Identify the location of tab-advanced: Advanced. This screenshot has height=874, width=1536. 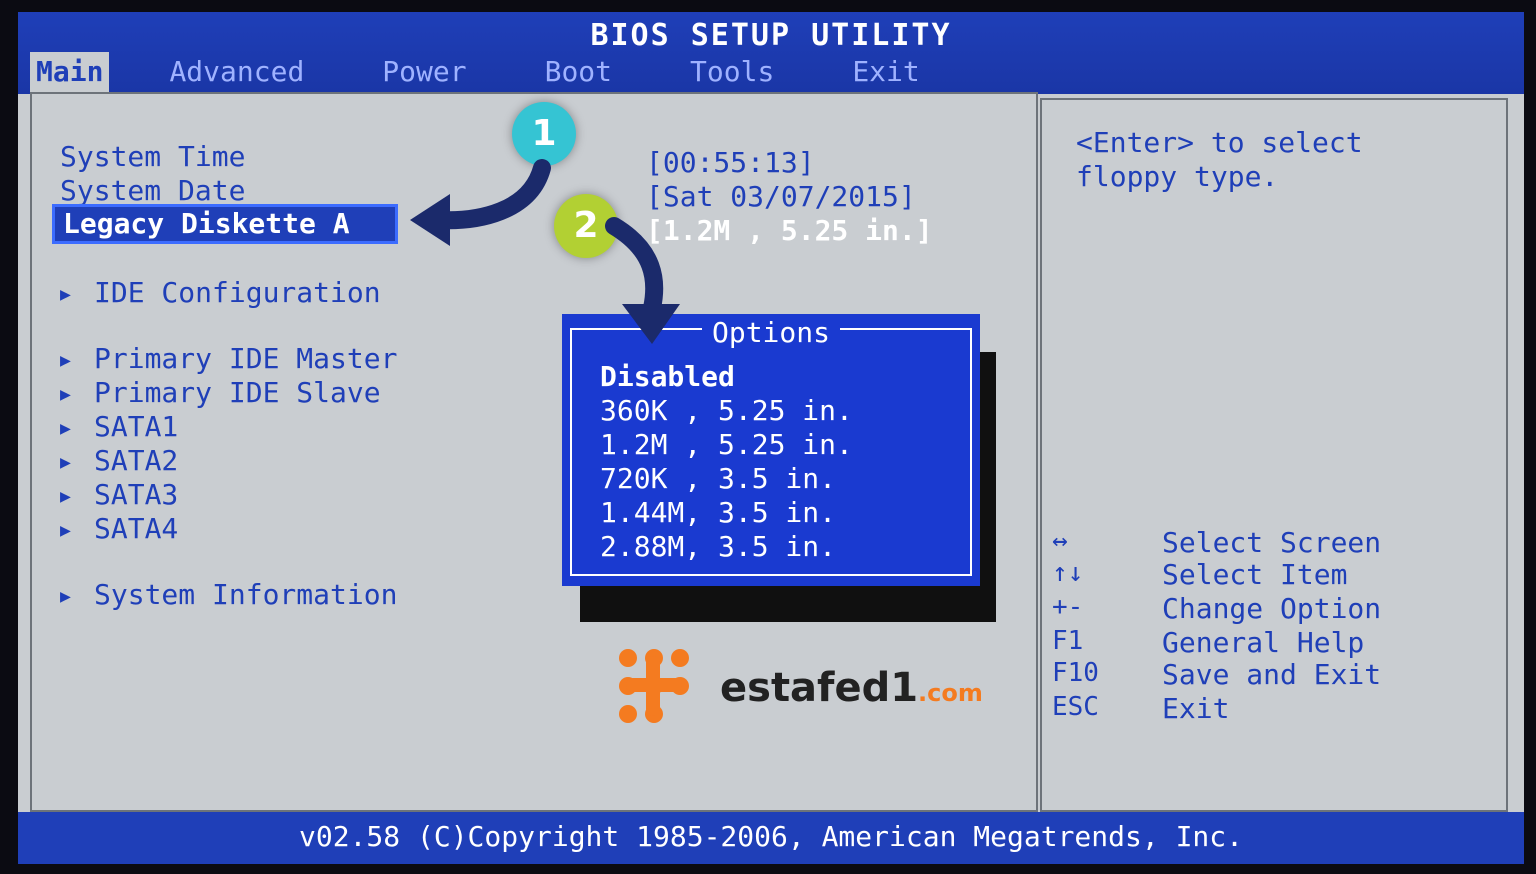
(236, 72).